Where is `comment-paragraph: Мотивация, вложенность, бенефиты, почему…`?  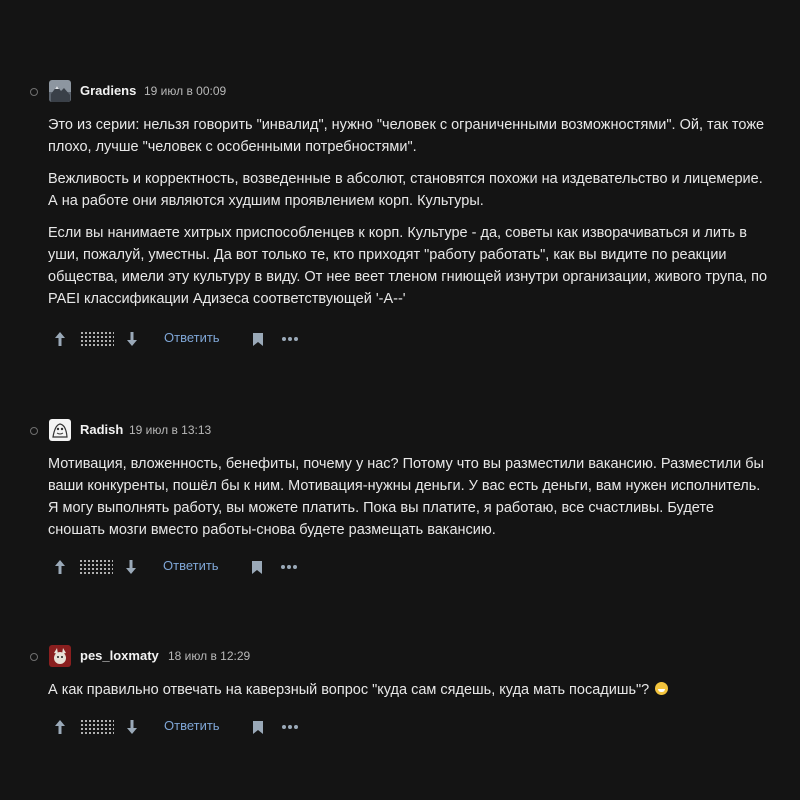 comment-paragraph: Мотивация, вложенность, бенефиты, почему… is located at coordinates (406, 497).